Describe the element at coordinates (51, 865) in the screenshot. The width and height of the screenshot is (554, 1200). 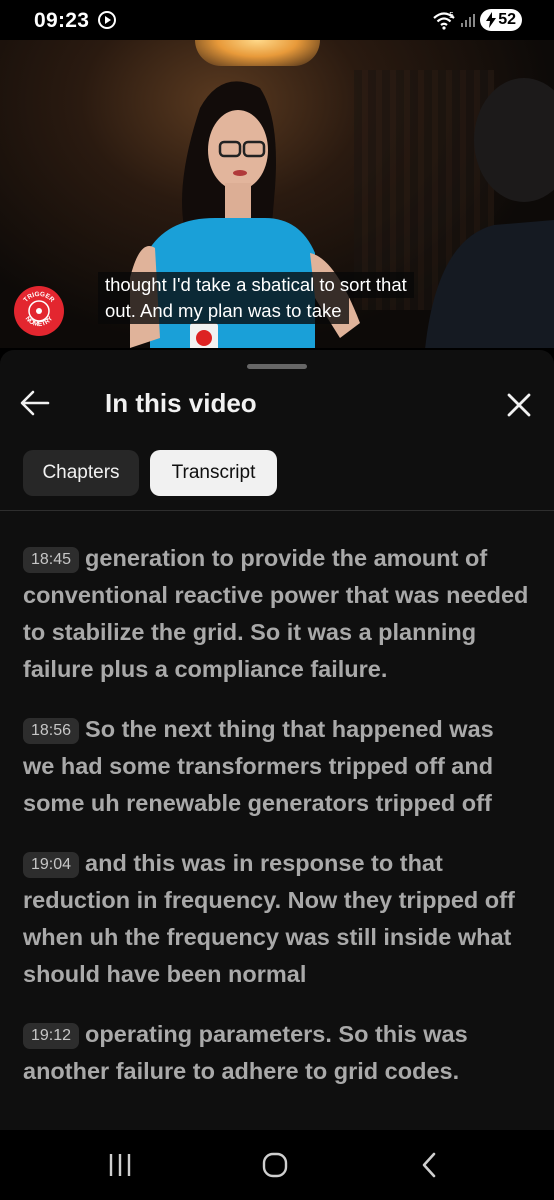
I see `timestamp-chip: 19:04` at that location.